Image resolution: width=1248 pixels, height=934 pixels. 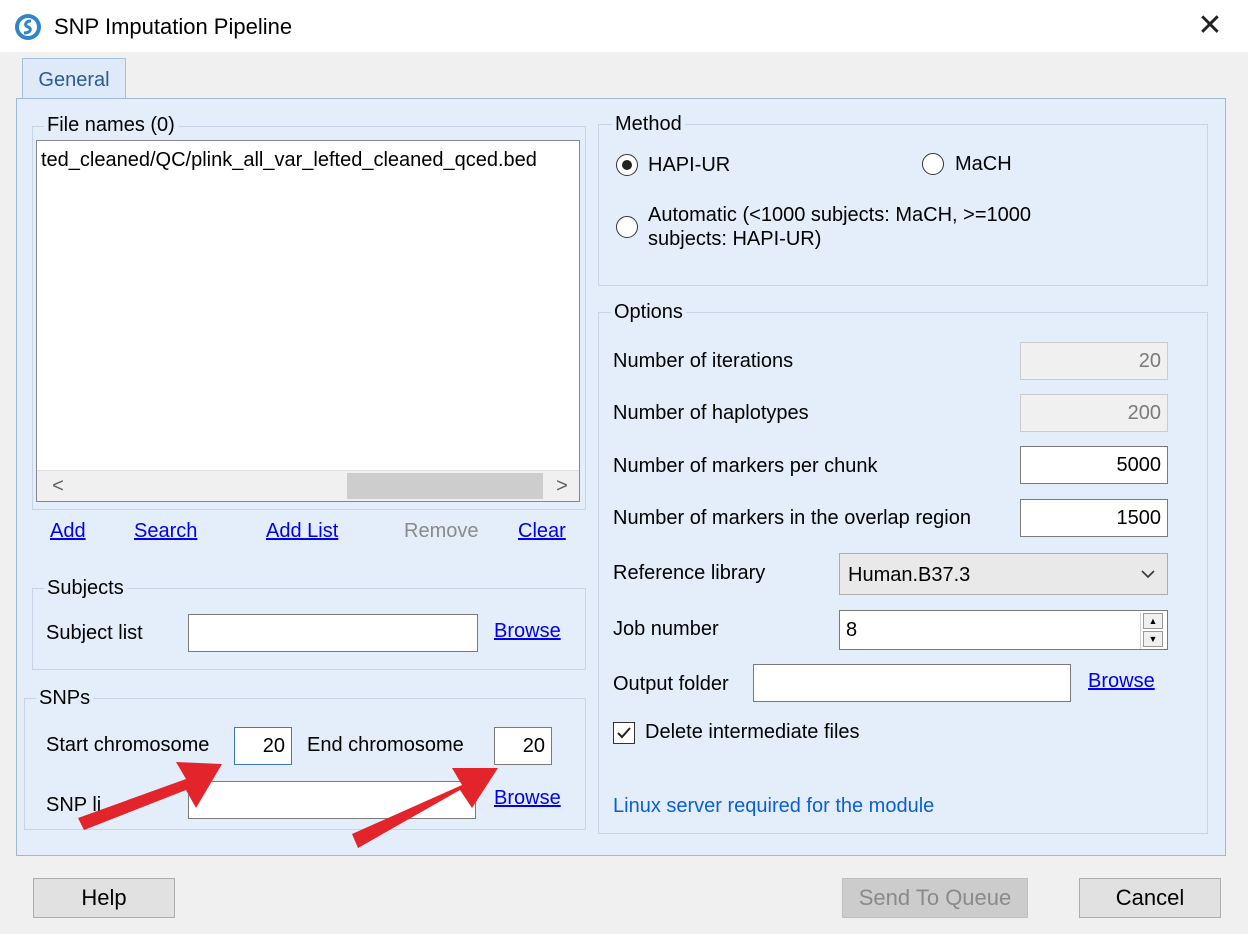 I want to click on annotation-arrows, so click(x=288, y=805).